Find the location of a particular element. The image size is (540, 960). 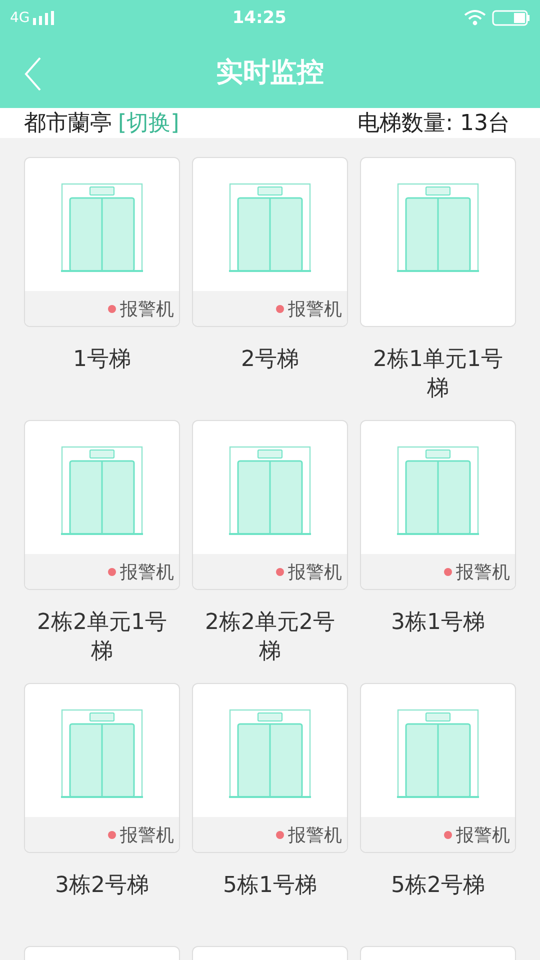

community-name: 都市蘭亭 is located at coordinates (68, 124).